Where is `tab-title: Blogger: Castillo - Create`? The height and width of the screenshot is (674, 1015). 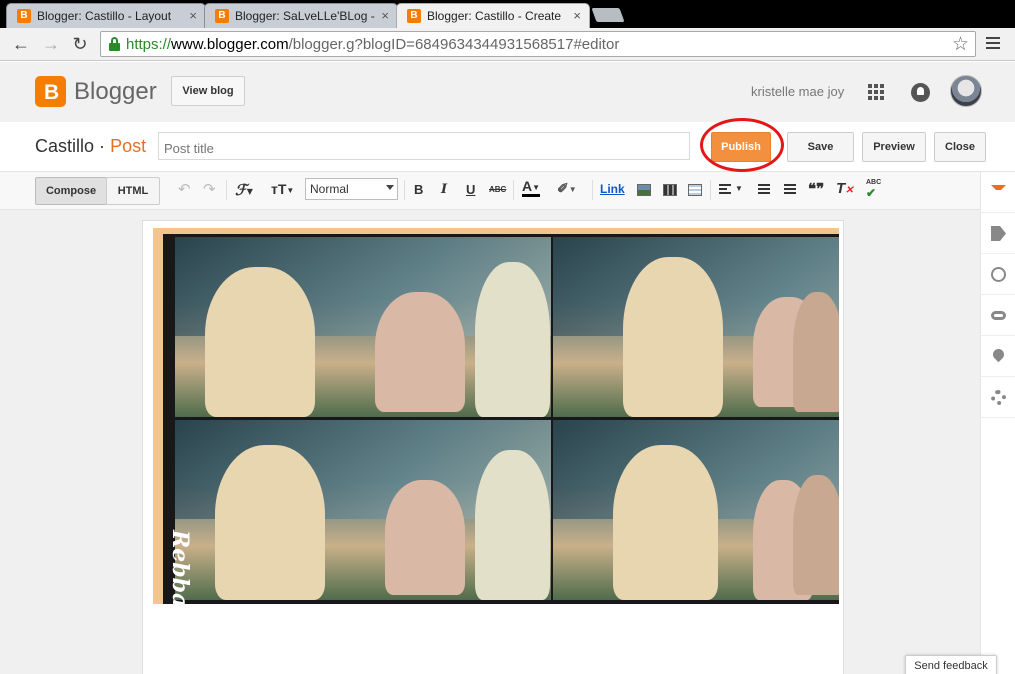
tab-title: Blogger: Castillo - Create is located at coordinates (494, 16).